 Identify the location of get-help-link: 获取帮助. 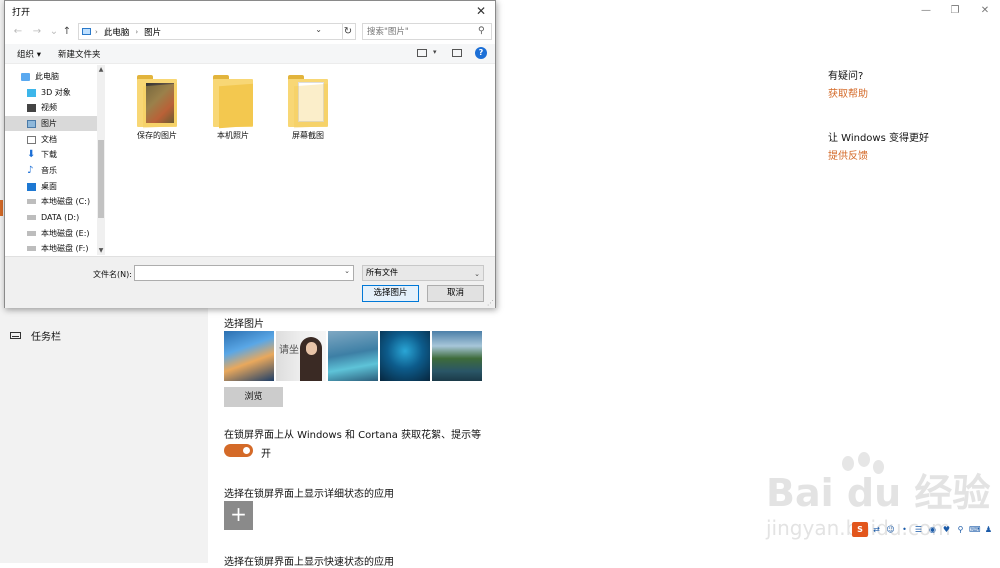
(848, 92).